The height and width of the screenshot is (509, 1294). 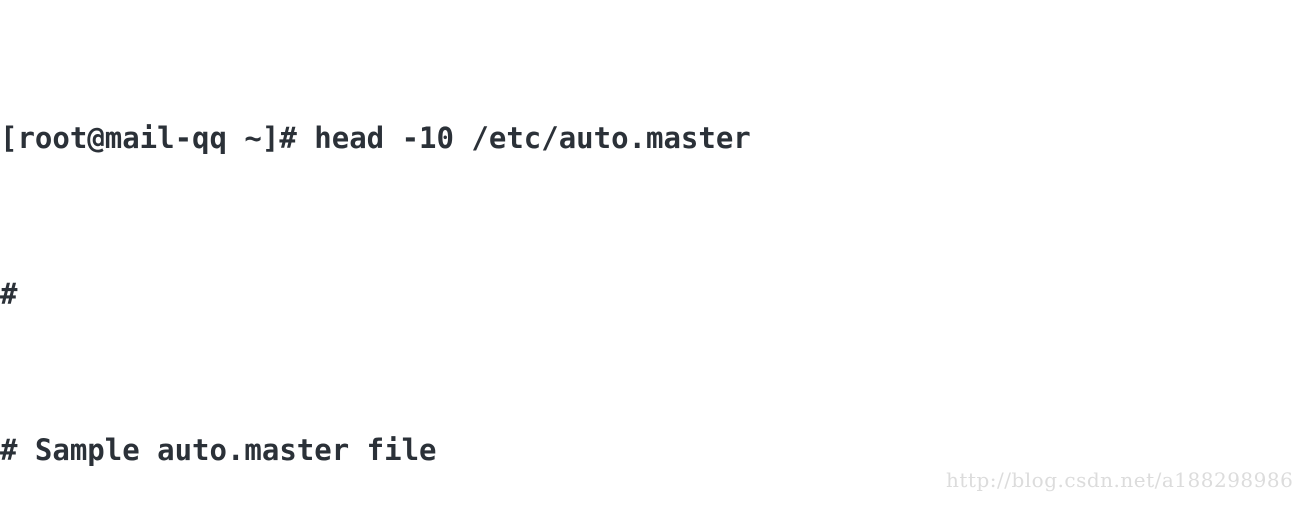 What do you see at coordinates (9, 294) in the screenshot?
I see `terminal-line-text: #` at bounding box center [9, 294].